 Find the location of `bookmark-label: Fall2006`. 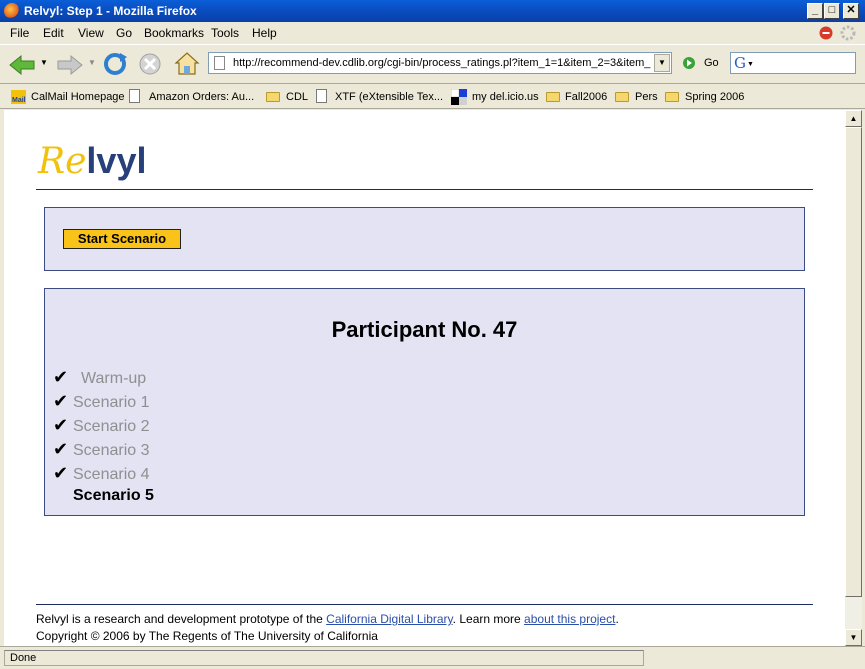

bookmark-label: Fall2006 is located at coordinates (586, 97).